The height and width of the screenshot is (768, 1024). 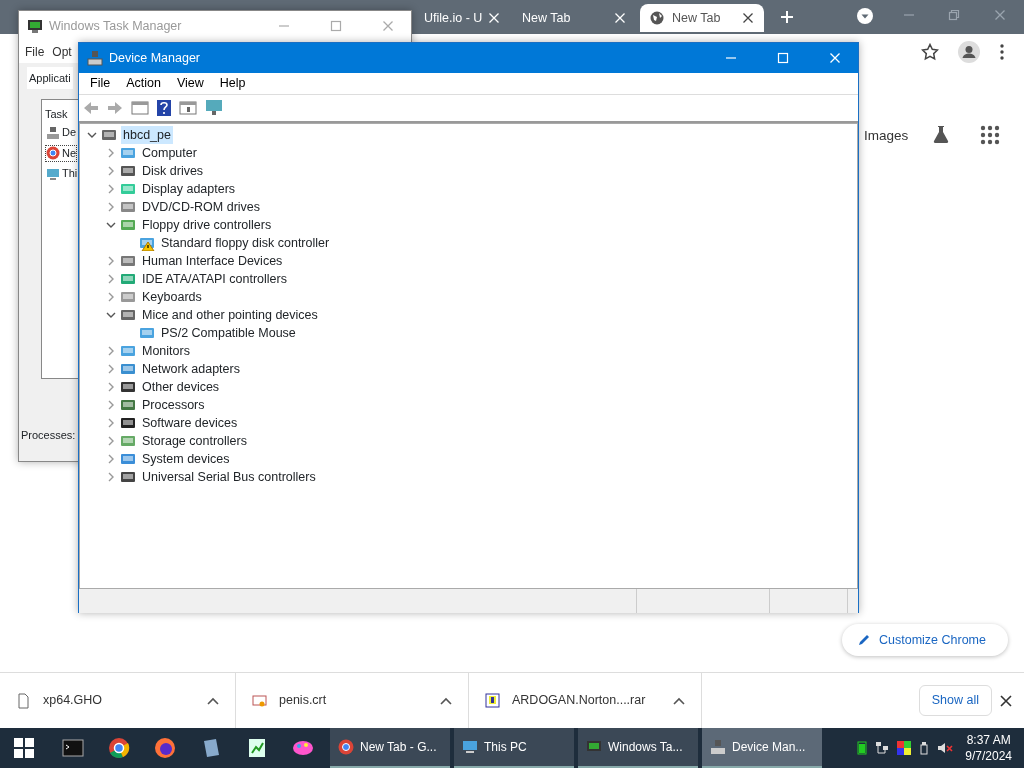 What do you see at coordinates (155, 58) in the screenshot?
I see `window-title: Device Manager` at bounding box center [155, 58].